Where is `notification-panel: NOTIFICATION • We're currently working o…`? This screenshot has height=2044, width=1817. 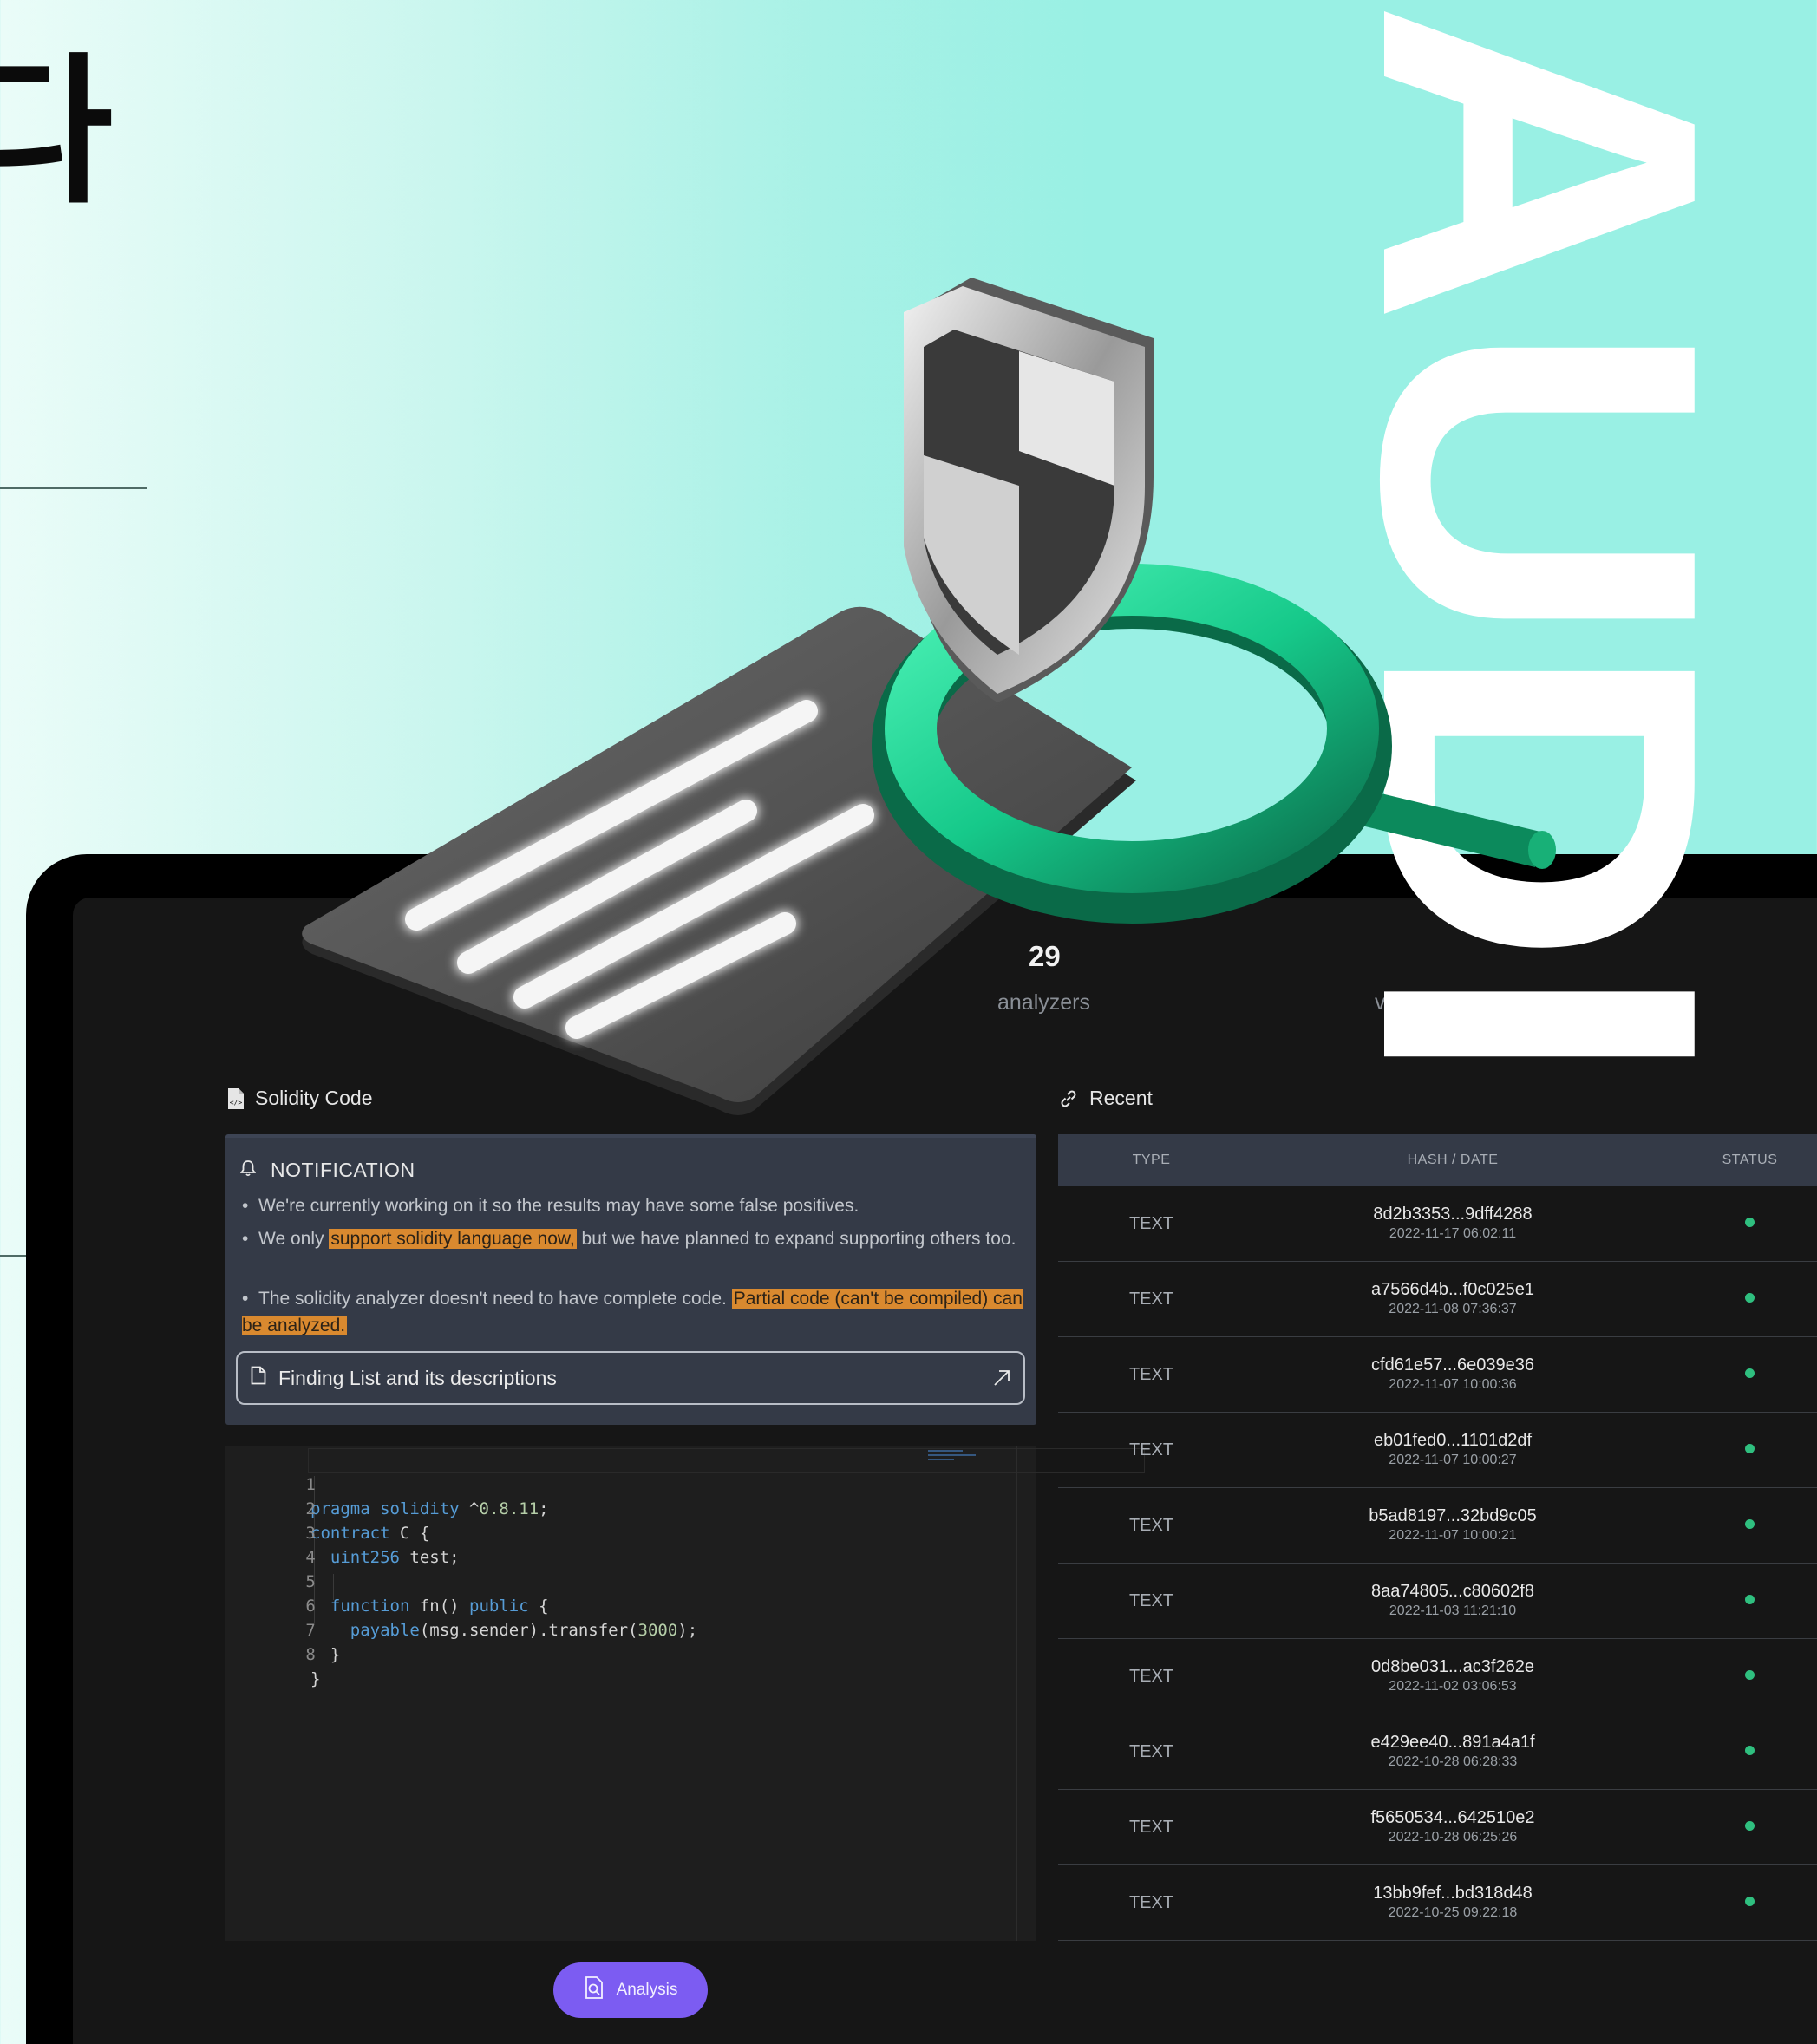
notification-panel: NOTIFICATION • We're currently working o… is located at coordinates (630, 1279).